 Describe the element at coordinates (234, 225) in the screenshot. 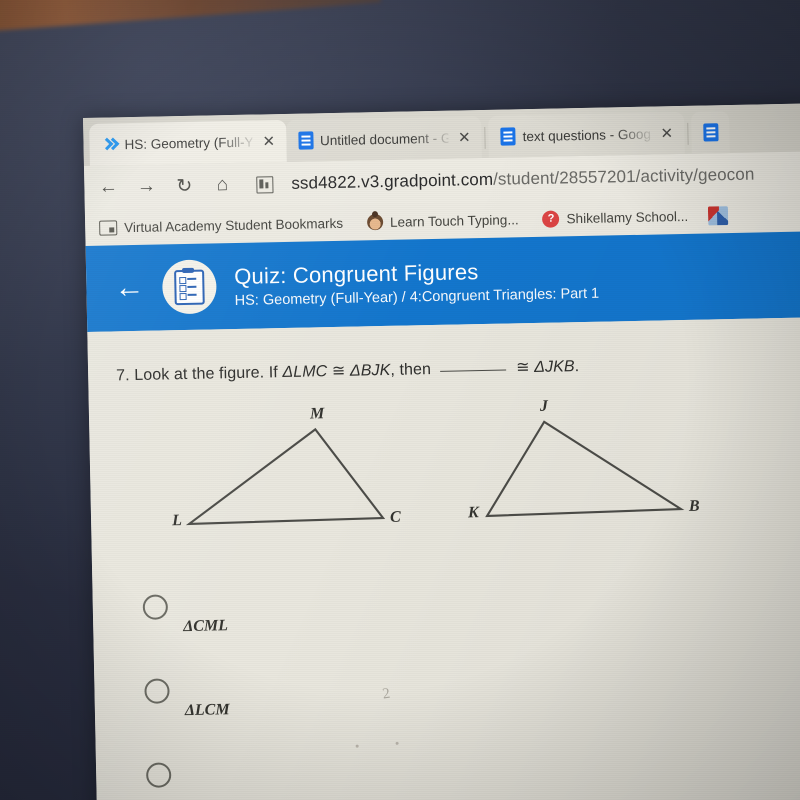

I see `bookmark-virtual-academy-label: Virtual Academy Student Bookmarks` at that location.